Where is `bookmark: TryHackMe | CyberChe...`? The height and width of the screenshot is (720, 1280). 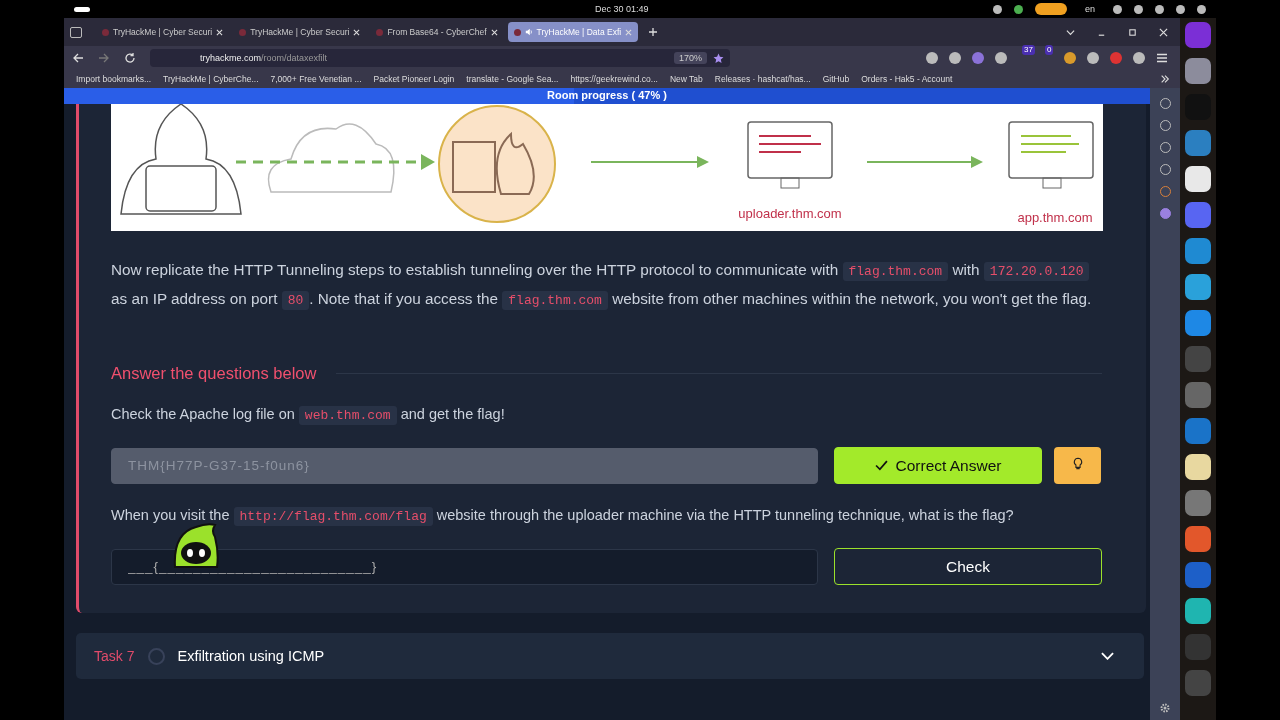 bookmark: TryHackMe | CyberChe... is located at coordinates (211, 79).